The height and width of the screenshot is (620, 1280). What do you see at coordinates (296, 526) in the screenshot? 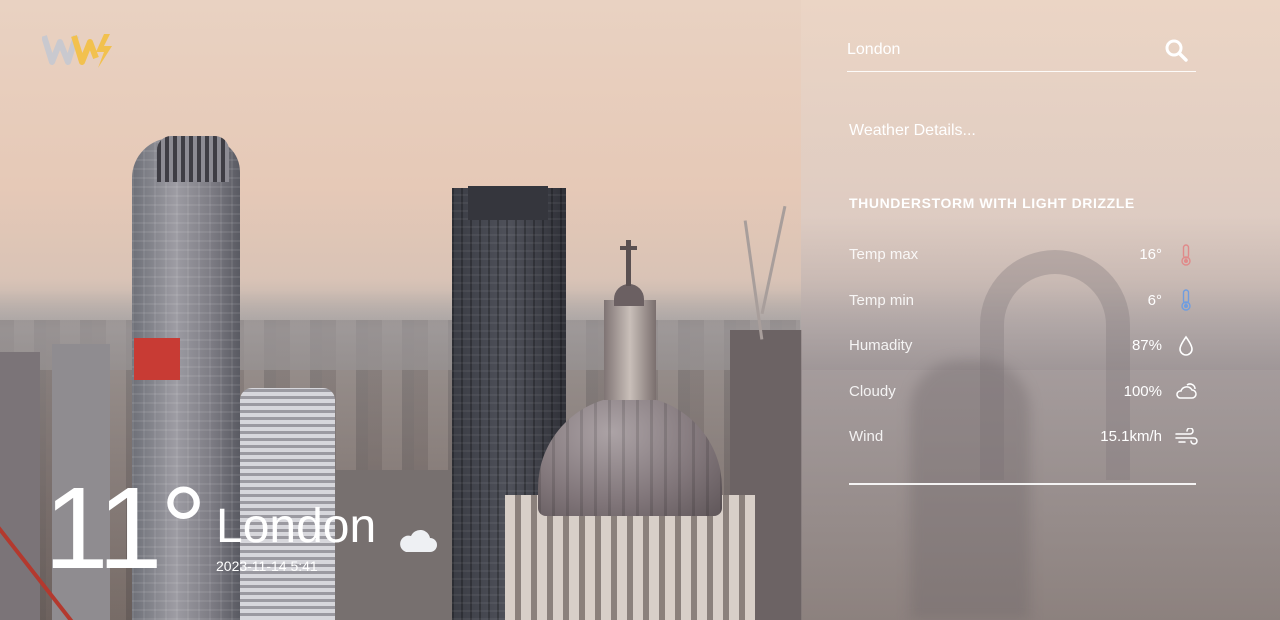
I see `current-city-name: London` at bounding box center [296, 526].